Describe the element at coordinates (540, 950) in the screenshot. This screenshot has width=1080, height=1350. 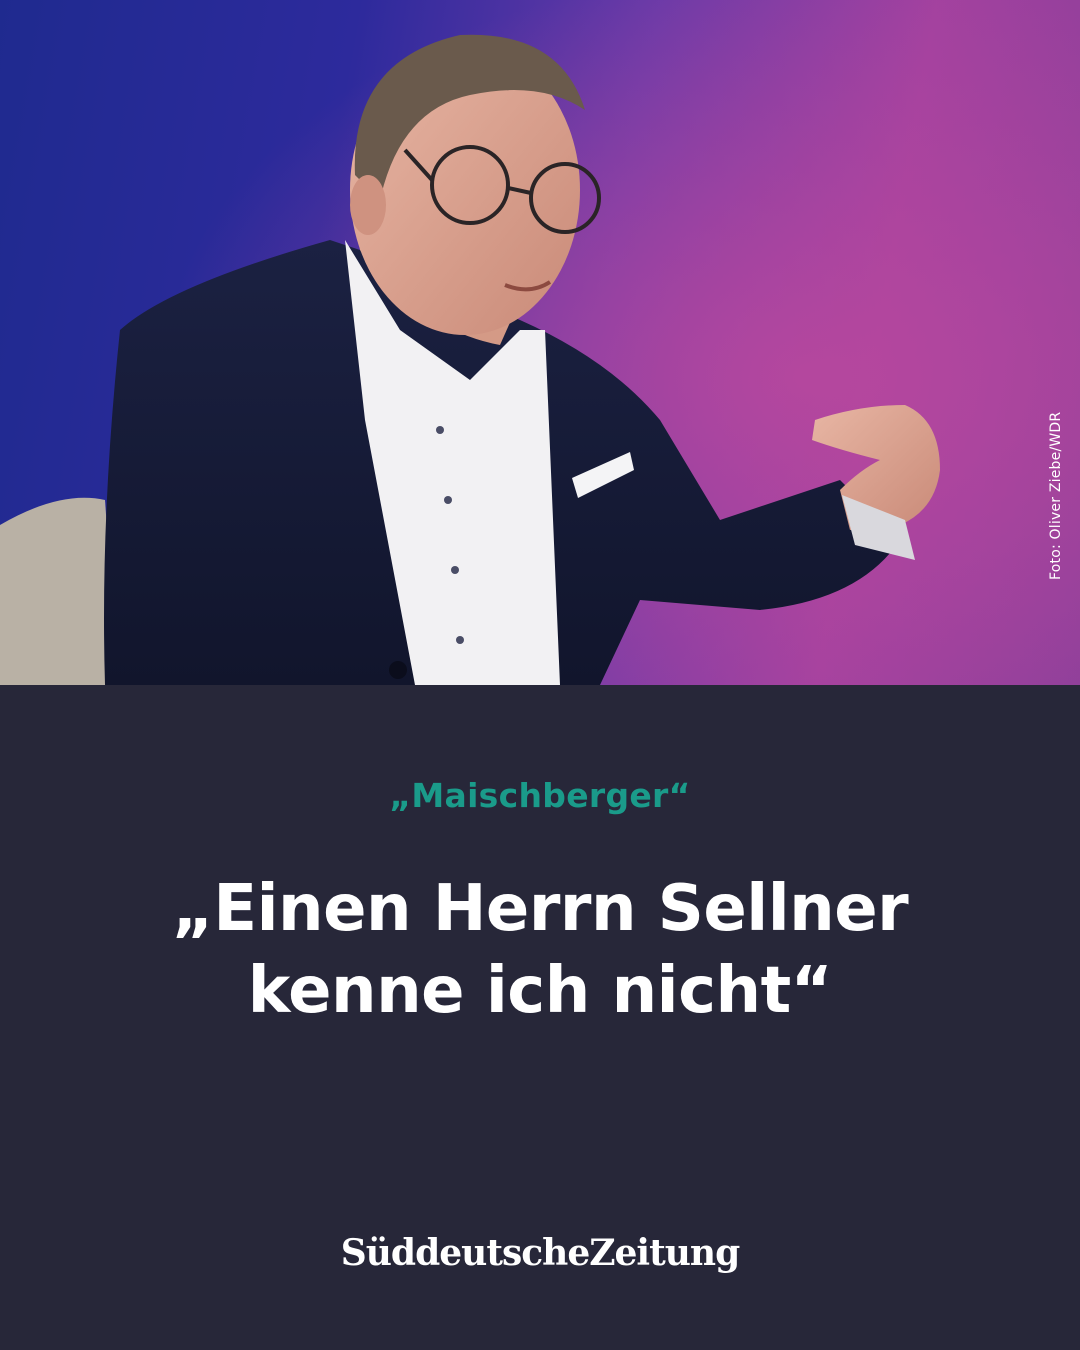
I see `headline-quote: „Einen Herrn Sellner kenne ich nicht“` at that location.